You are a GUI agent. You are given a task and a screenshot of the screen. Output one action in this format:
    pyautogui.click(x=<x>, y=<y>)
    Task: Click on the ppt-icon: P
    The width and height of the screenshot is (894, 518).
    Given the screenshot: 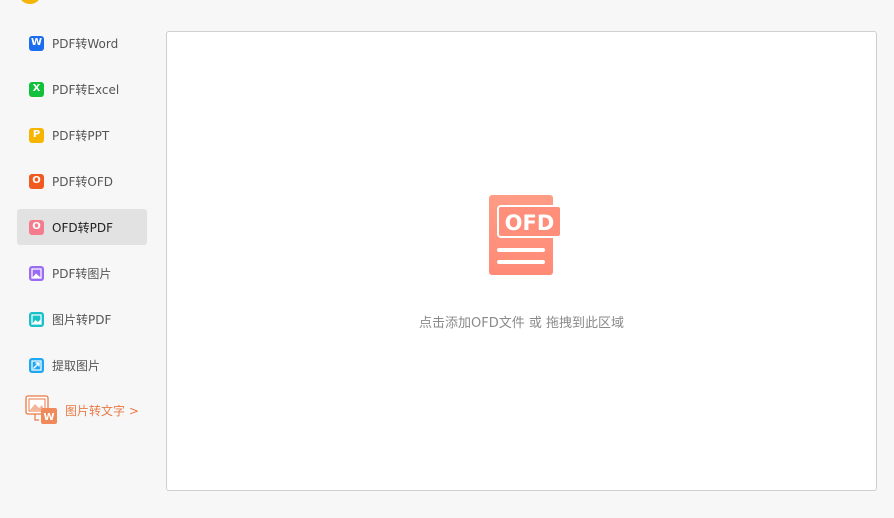 What is the action you would take?
    pyautogui.click(x=36, y=135)
    